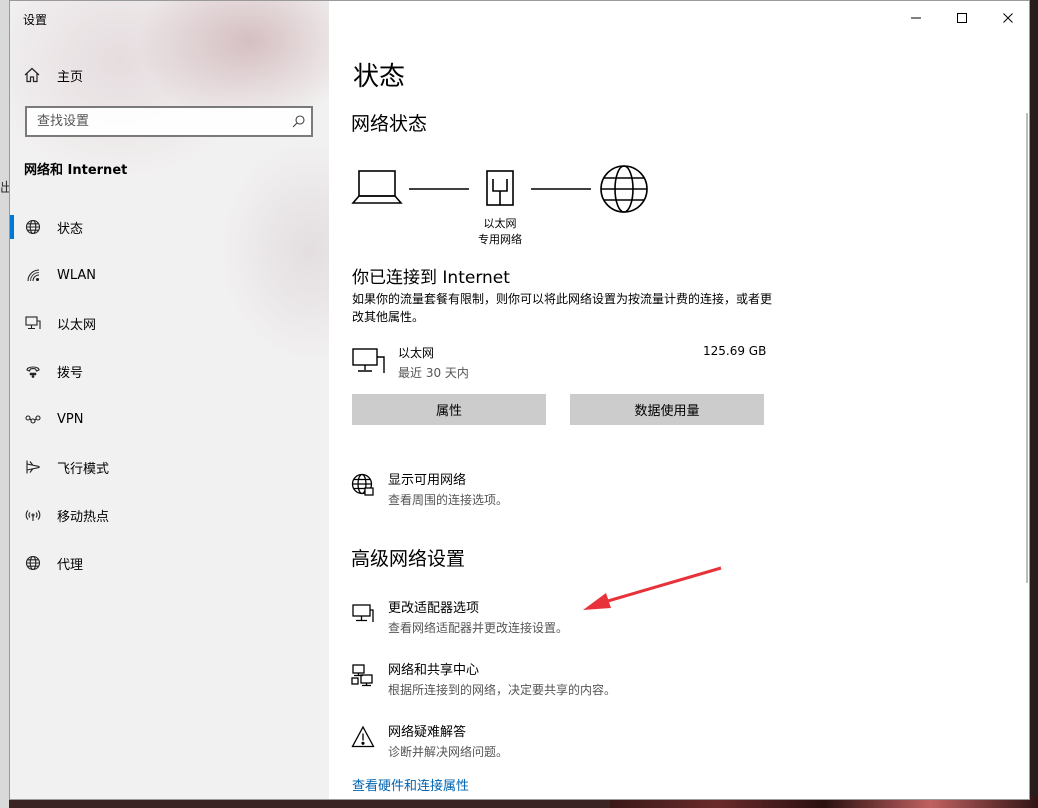  Describe the element at coordinates (434, 670) in the screenshot. I see `sharing-center-title: 网络和共享中心` at that location.